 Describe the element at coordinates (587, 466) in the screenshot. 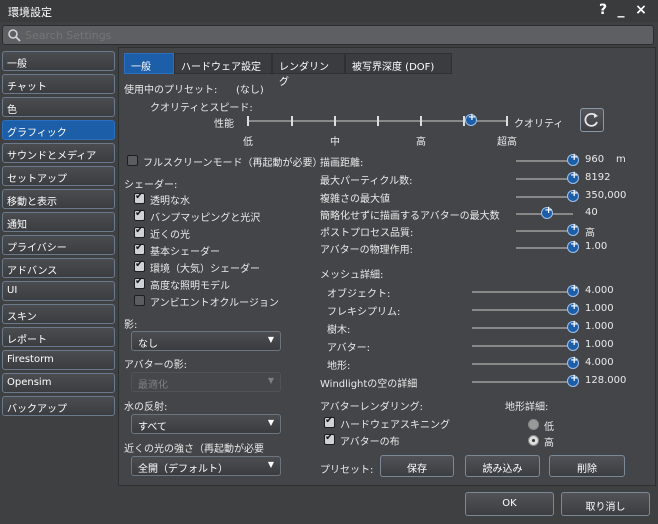

I see `delete-preset-button: 削除` at that location.